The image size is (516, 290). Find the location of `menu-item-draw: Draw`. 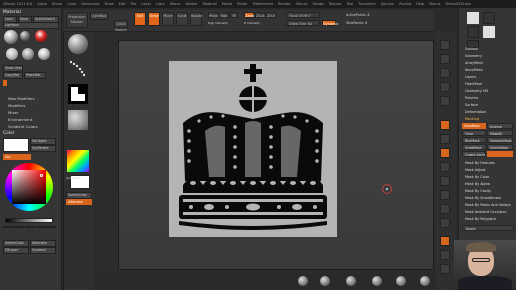

menu-item-draw: Draw is located at coordinates (109, 4).